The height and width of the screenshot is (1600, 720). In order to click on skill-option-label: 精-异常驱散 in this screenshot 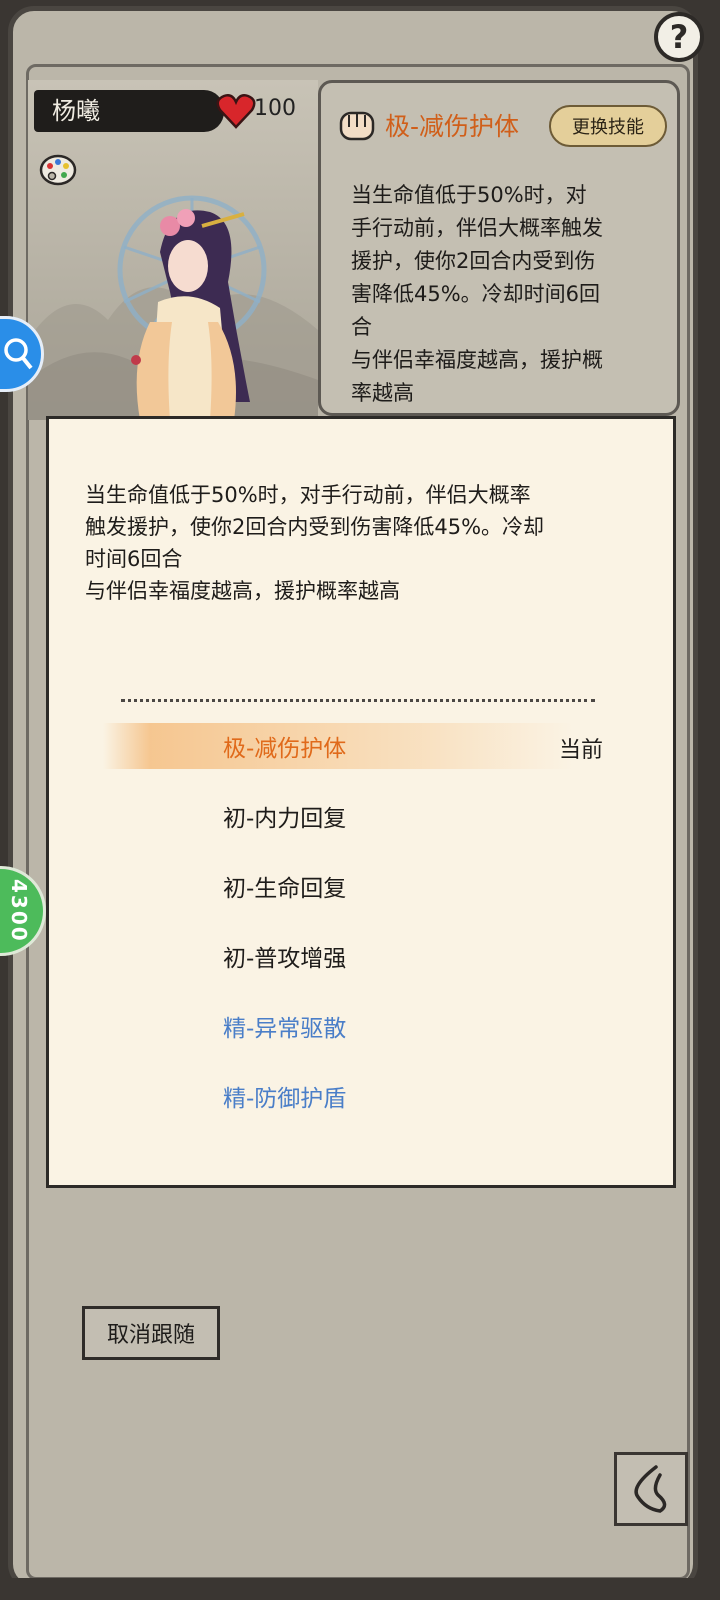, I will do `click(285, 1029)`.